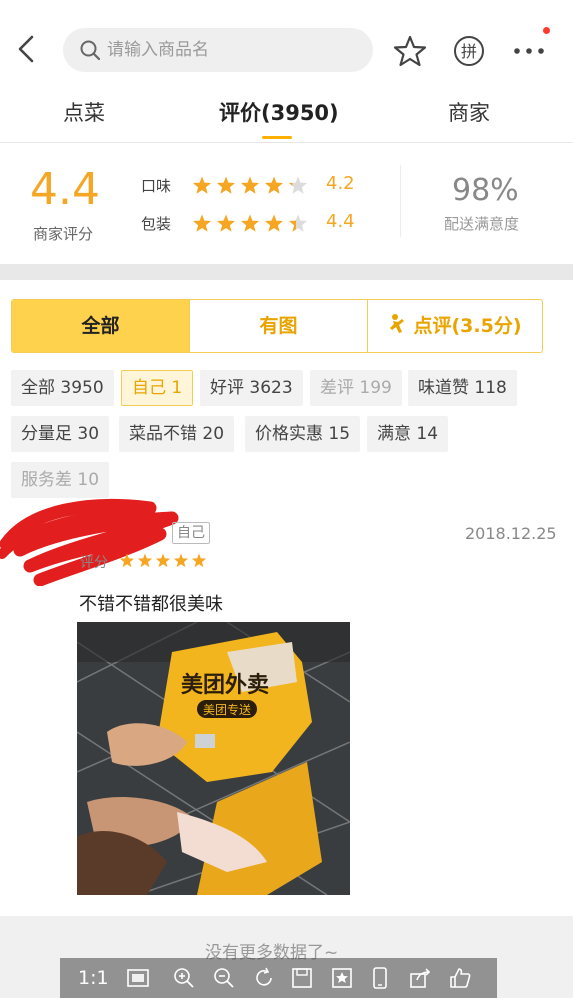  I want to click on delivery-satisfaction: 98%, so click(485, 190).